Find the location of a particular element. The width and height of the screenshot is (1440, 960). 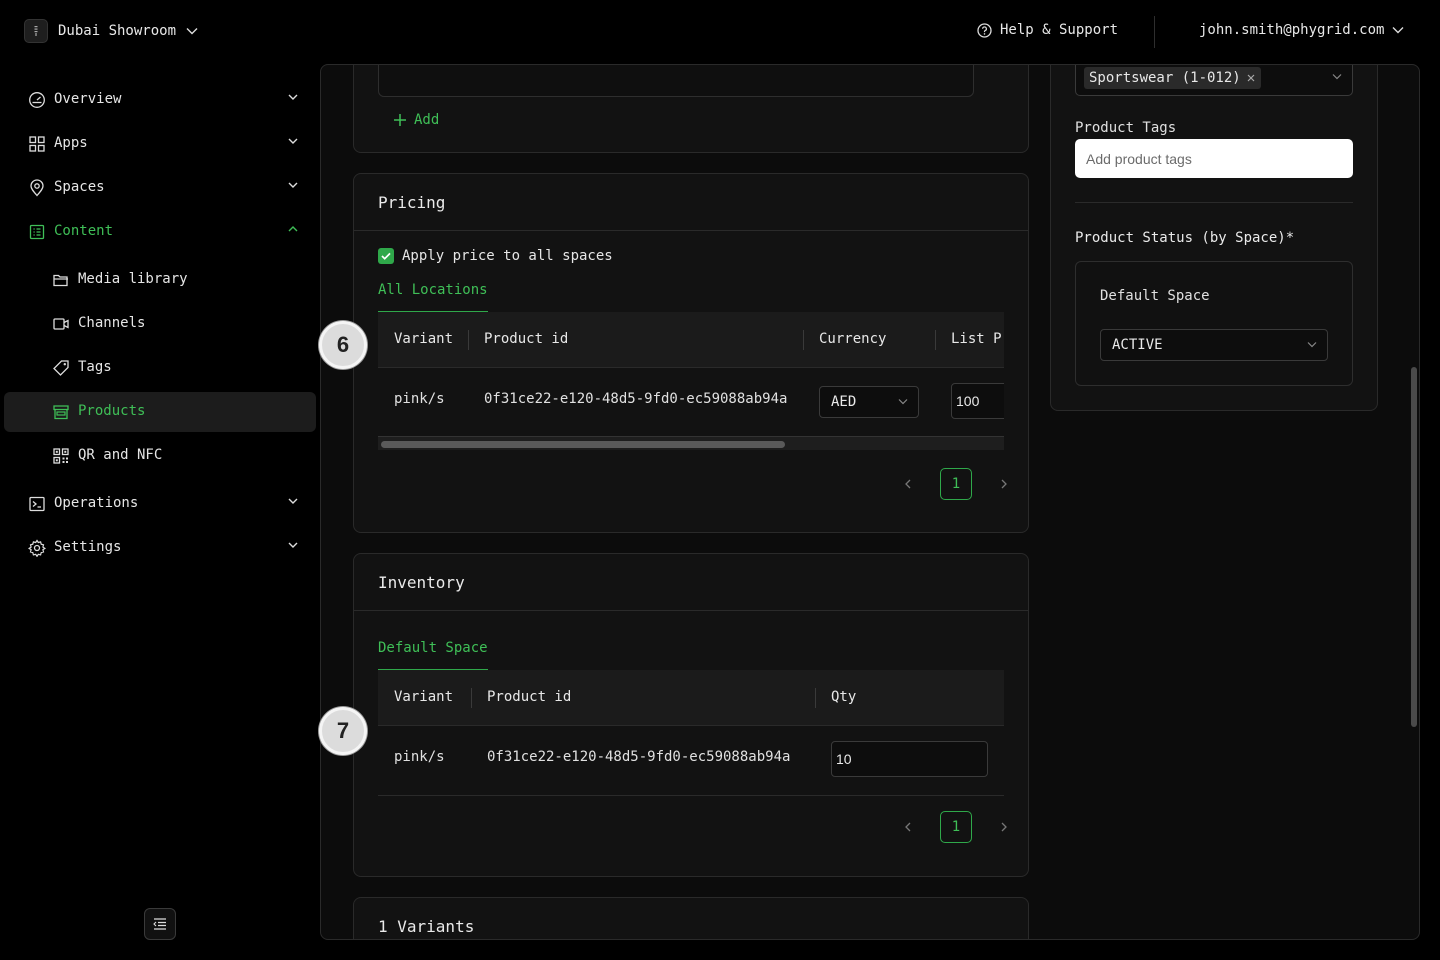

inventory-pagination: 1 is located at coordinates (956, 827).